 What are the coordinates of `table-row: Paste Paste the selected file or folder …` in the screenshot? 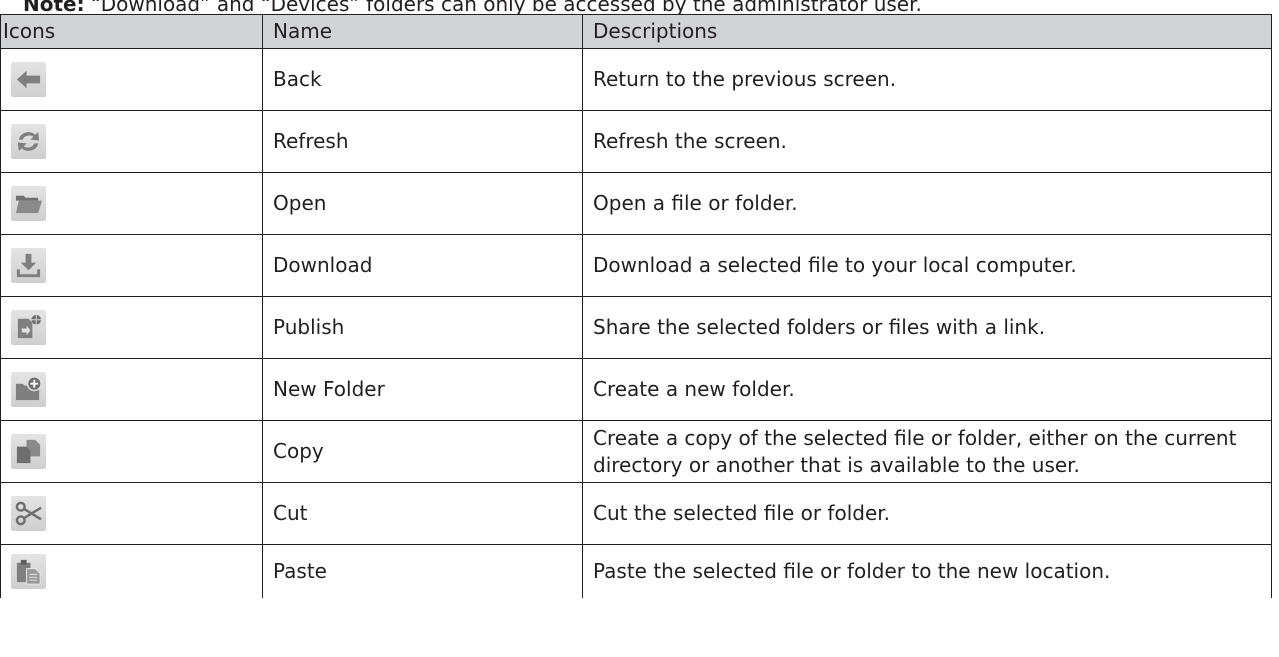 It's located at (636, 571).